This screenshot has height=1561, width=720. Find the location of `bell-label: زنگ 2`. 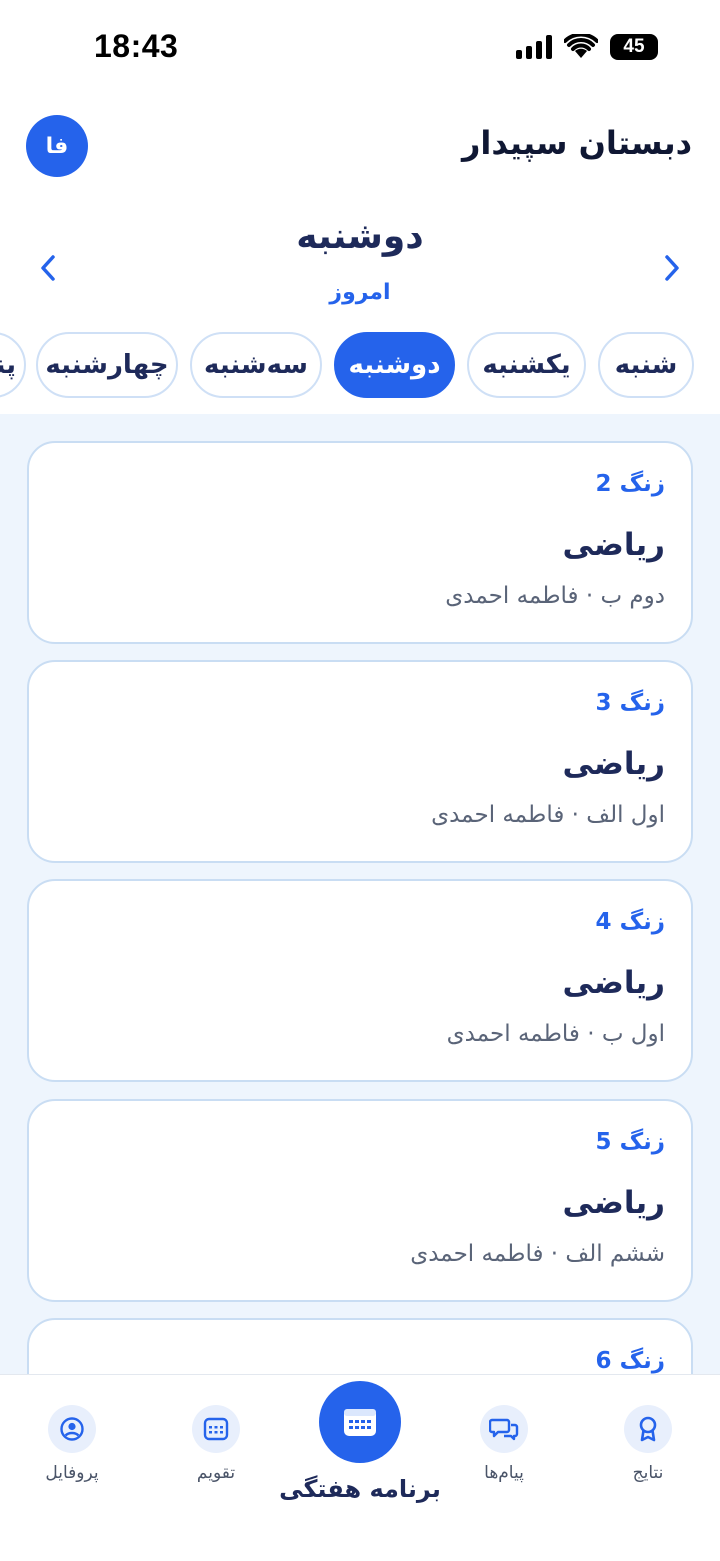

bell-label: زنگ 2 is located at coordinates (630, 484).